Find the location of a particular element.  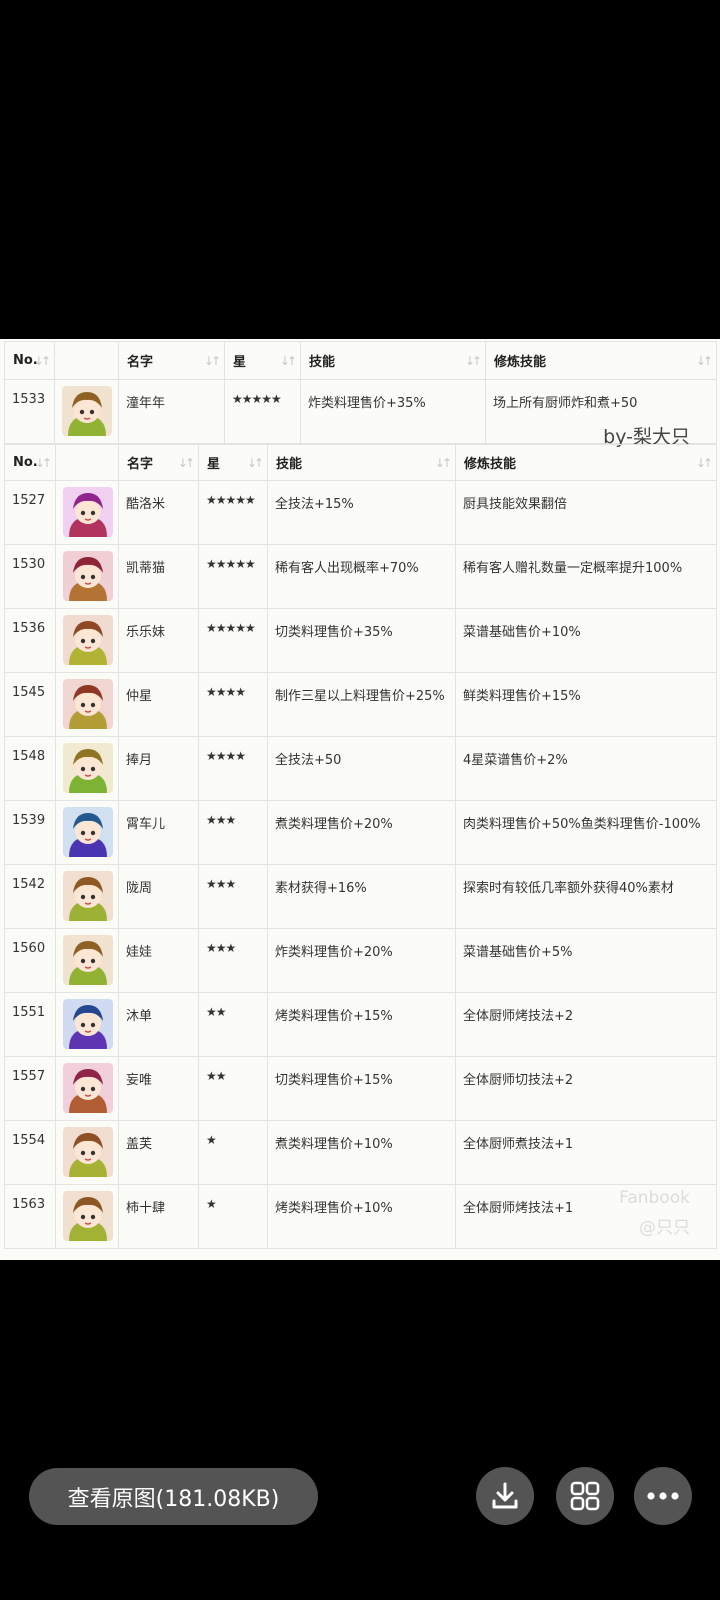

cell-no: 1560 is located at coordinates (30, 960).